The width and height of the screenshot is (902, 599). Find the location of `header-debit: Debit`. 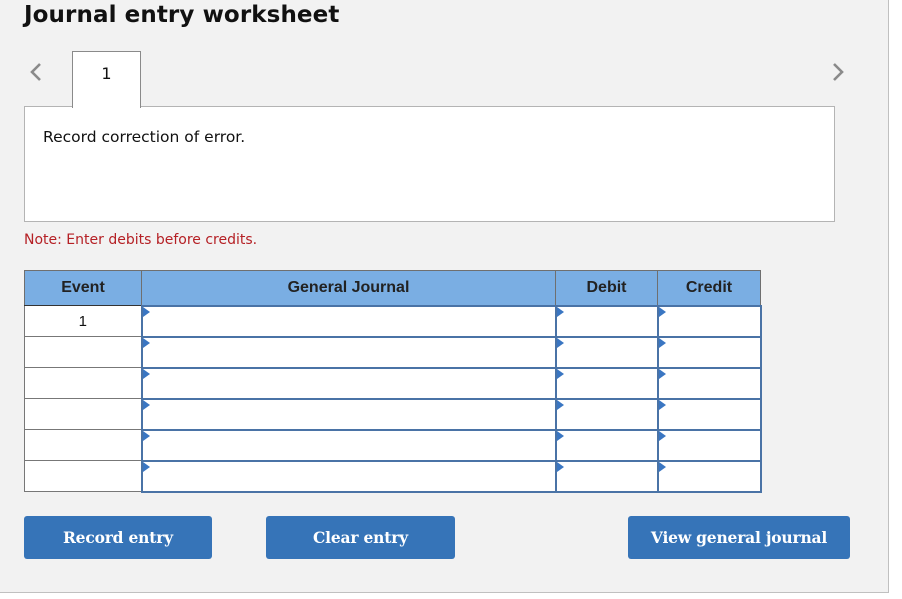

header-debit: Debit is located at coordinates (606, 288).